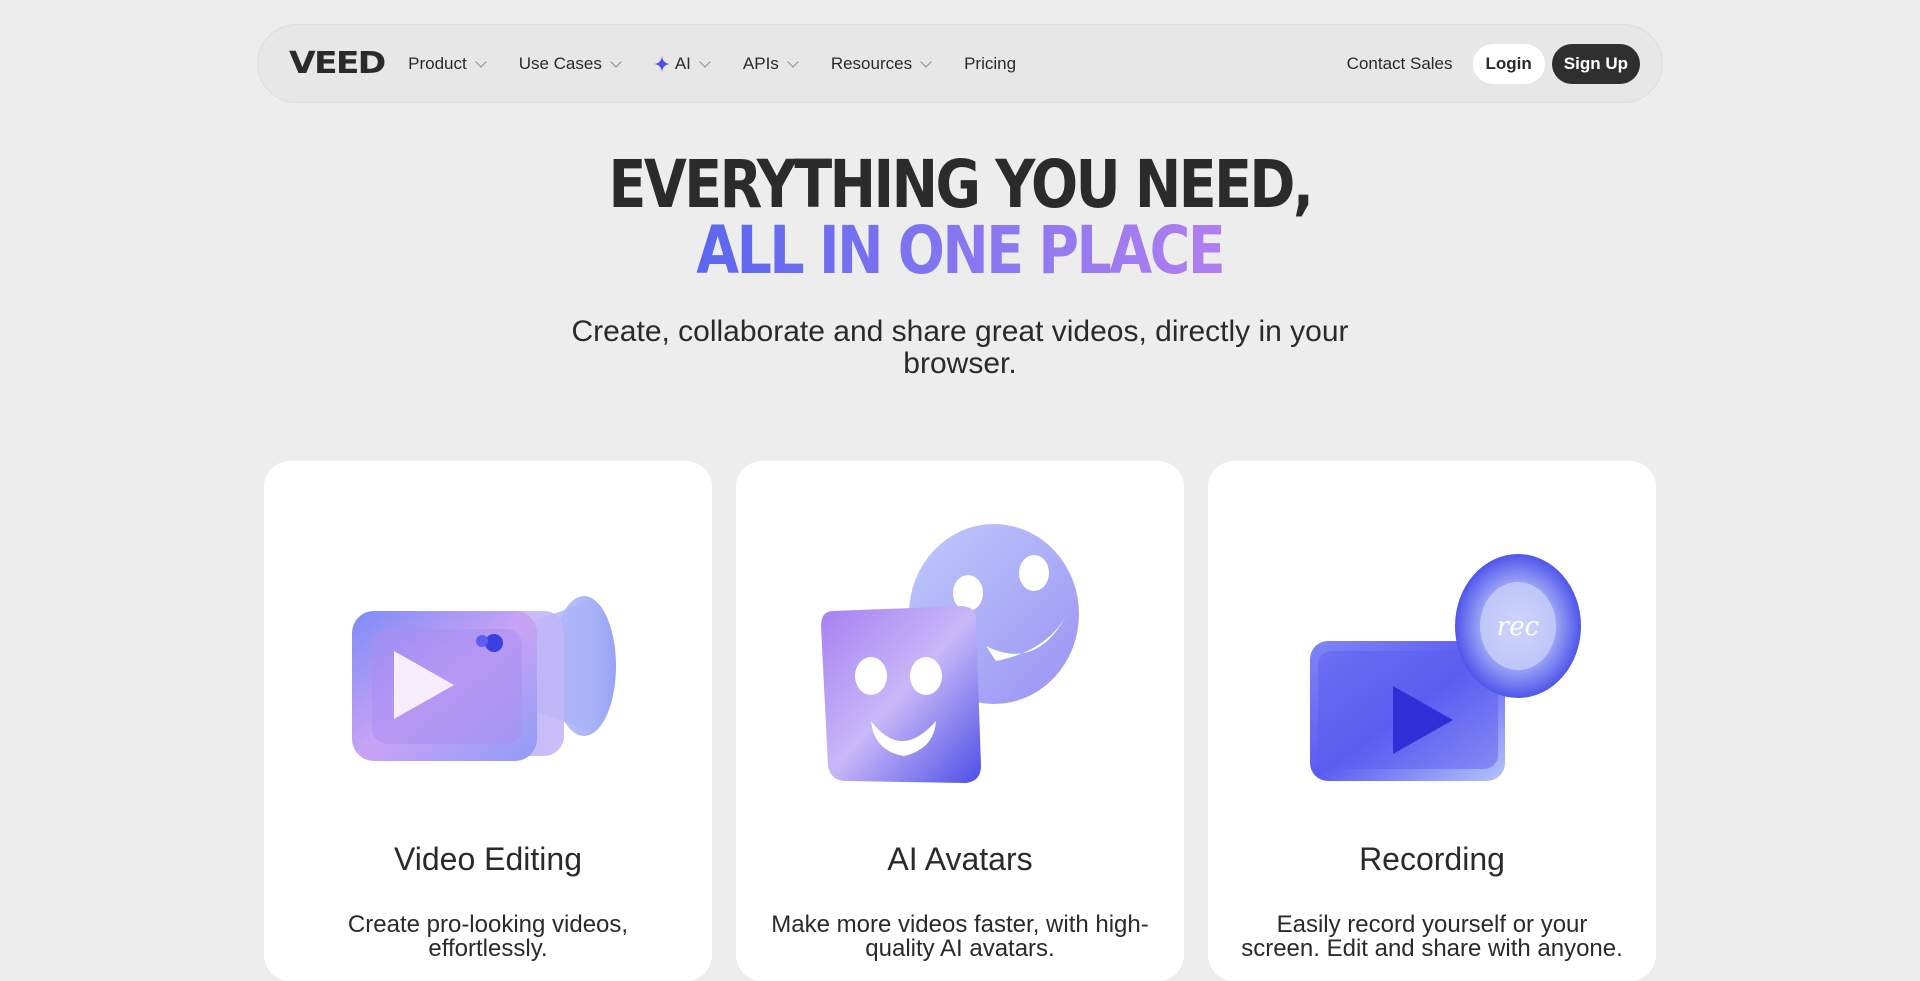  Describe the element at coordinates (1508, 63) in the screenshot. I see `login-button: Login` at that location.